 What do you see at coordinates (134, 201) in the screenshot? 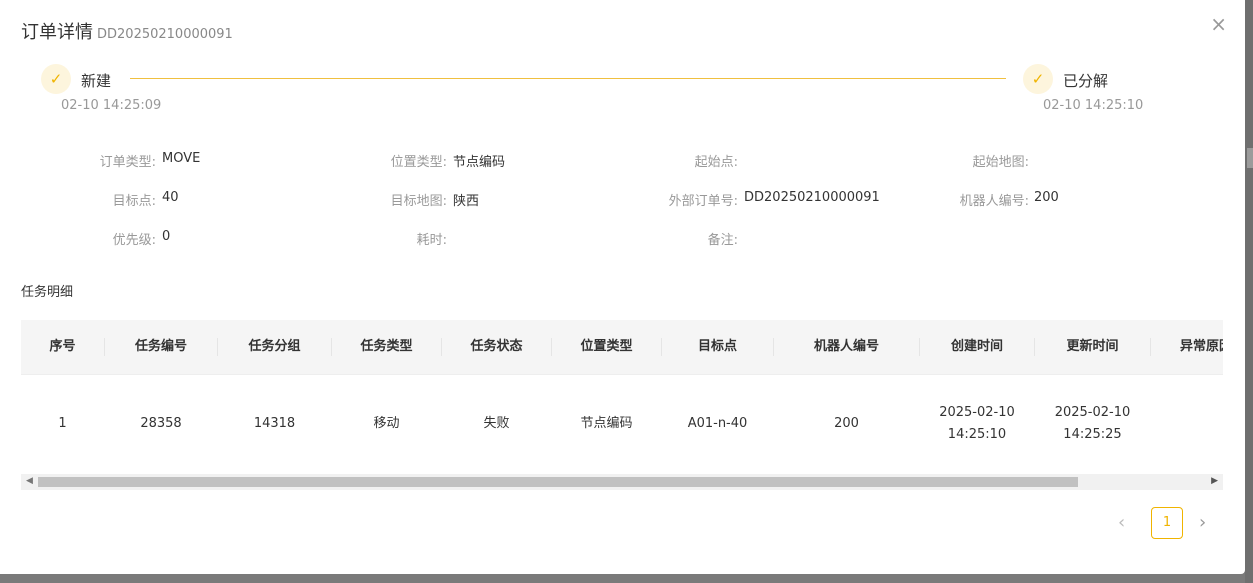
I see `target-point-label: 目标点:` at bounding box center [134, 201].